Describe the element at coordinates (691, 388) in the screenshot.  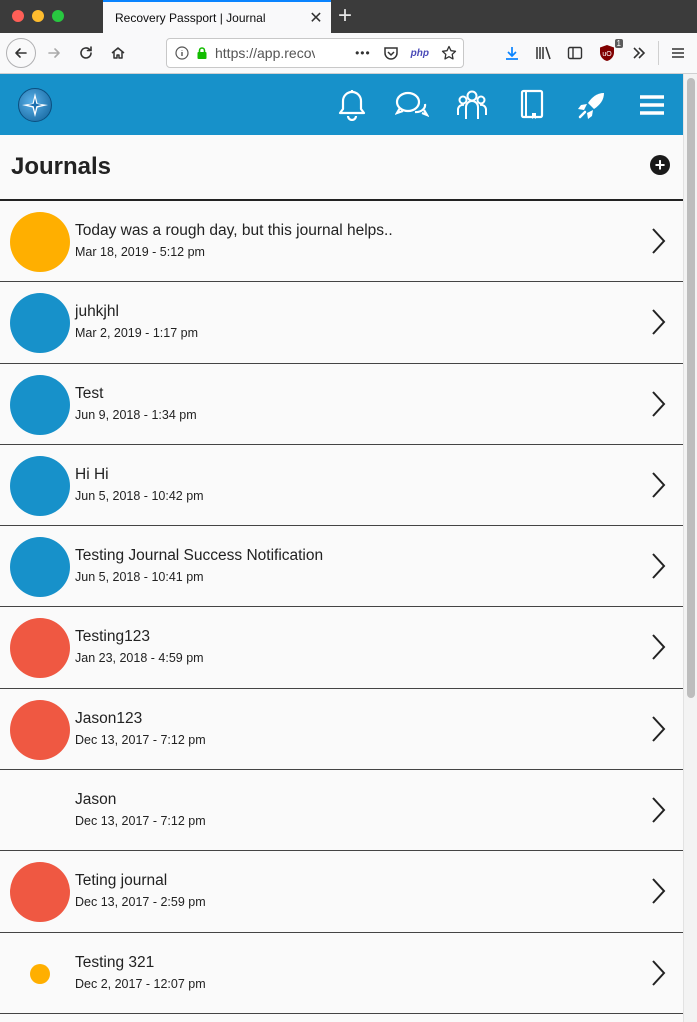
I see `scrollbar-thumb` at that location.